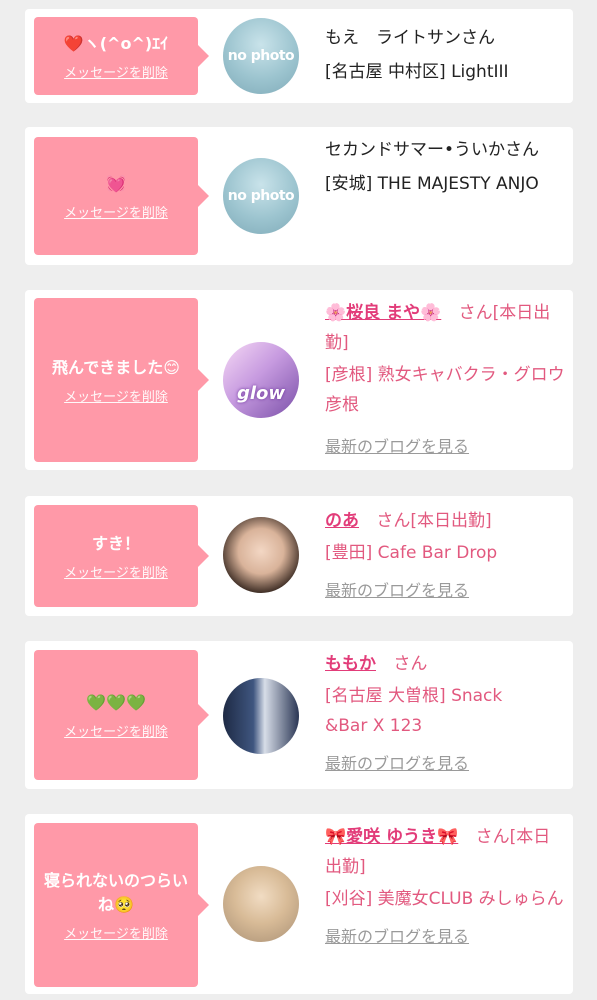 The image size is (597, 1000). I want to click on message-bubble: 寝られないのつらいね🥺 メッセージを削除, so click(121, 905).